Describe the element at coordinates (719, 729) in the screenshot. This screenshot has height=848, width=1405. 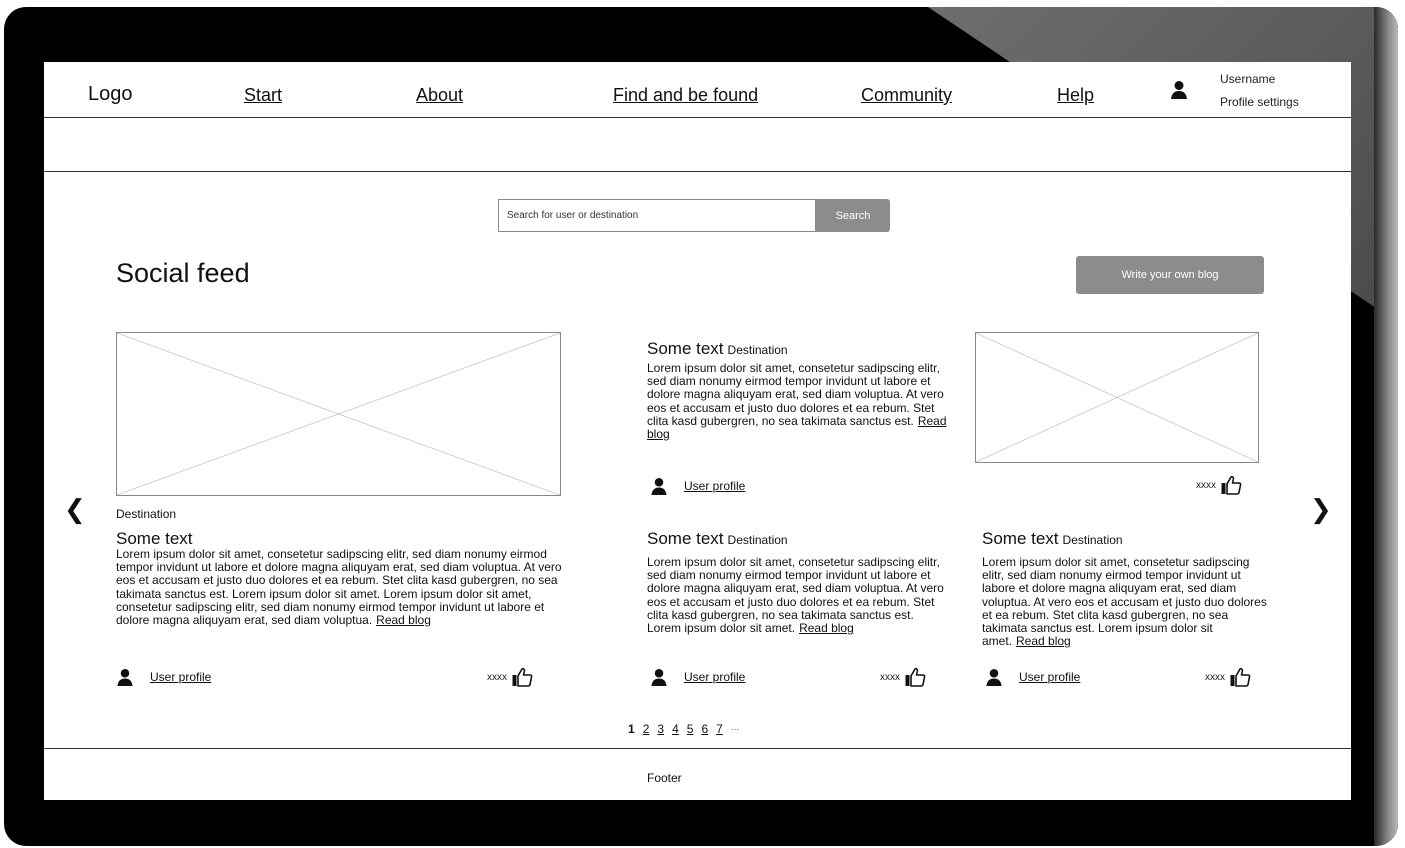
I see `page-link: 7` at that location.